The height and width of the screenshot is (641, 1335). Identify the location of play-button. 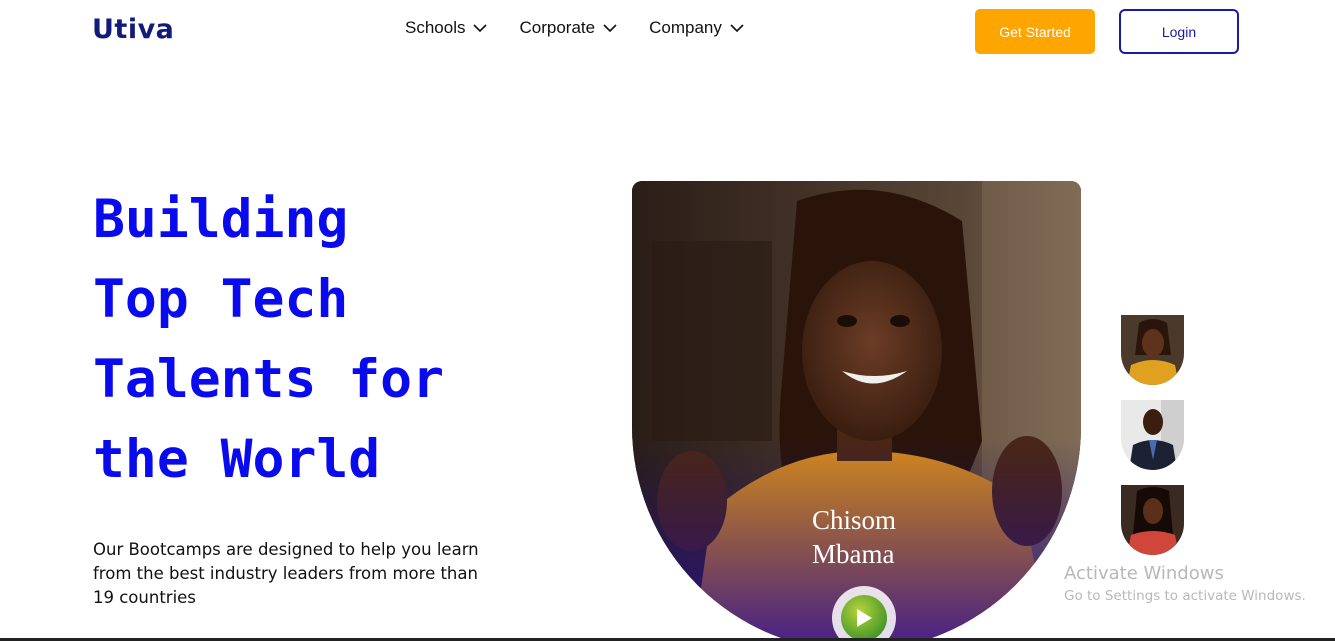
(864, 613).